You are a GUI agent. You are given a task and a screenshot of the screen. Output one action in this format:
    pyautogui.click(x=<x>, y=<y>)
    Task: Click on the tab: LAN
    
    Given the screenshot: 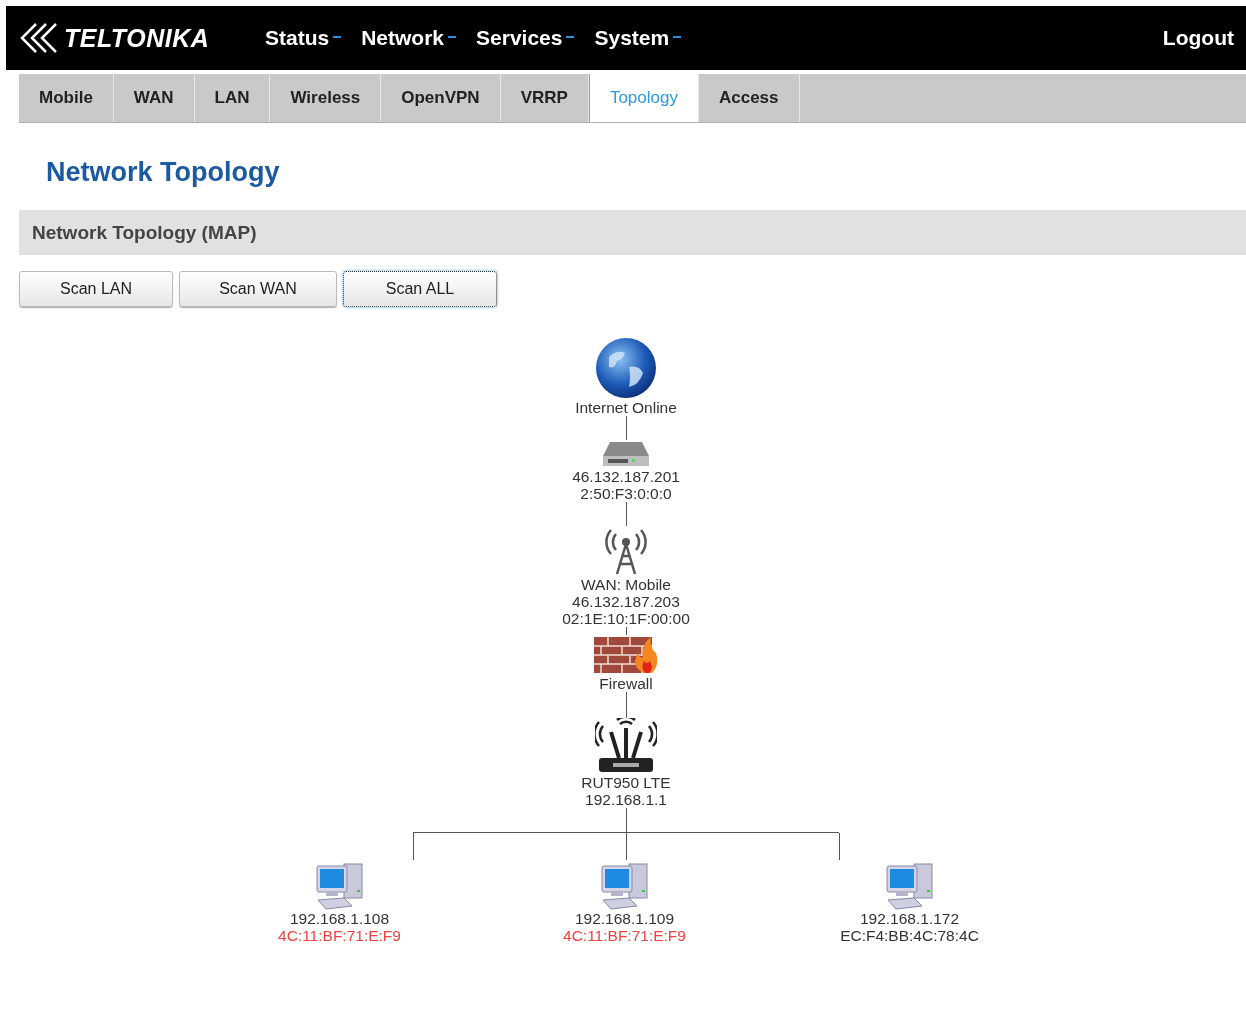 What is the action you would take?
    pyautogui.click(x=232, y=98)
    